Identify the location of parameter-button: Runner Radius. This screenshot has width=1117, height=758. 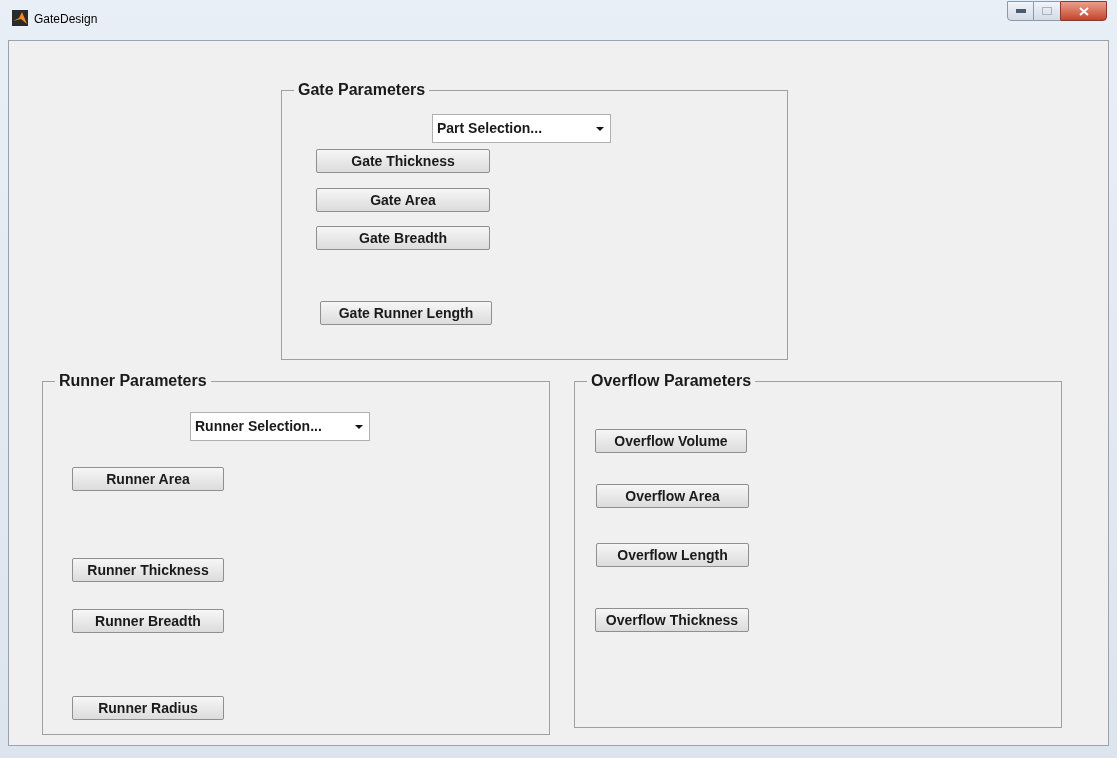
(148, 708).